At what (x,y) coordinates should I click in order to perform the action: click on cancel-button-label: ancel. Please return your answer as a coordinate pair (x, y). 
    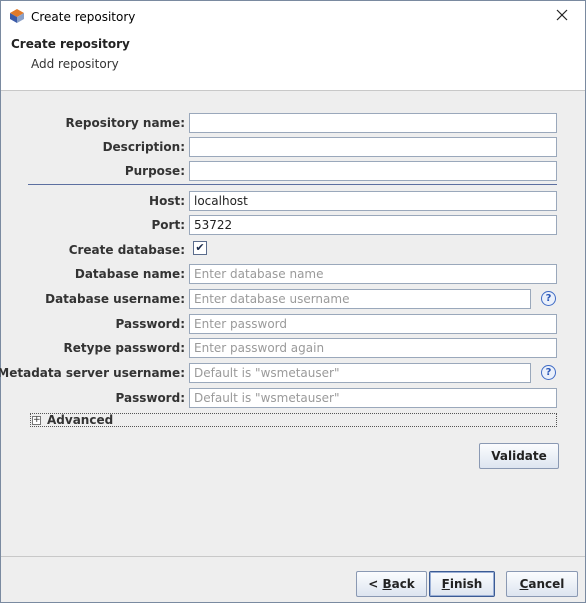
    Looking at the image, I should click on (546, 584).